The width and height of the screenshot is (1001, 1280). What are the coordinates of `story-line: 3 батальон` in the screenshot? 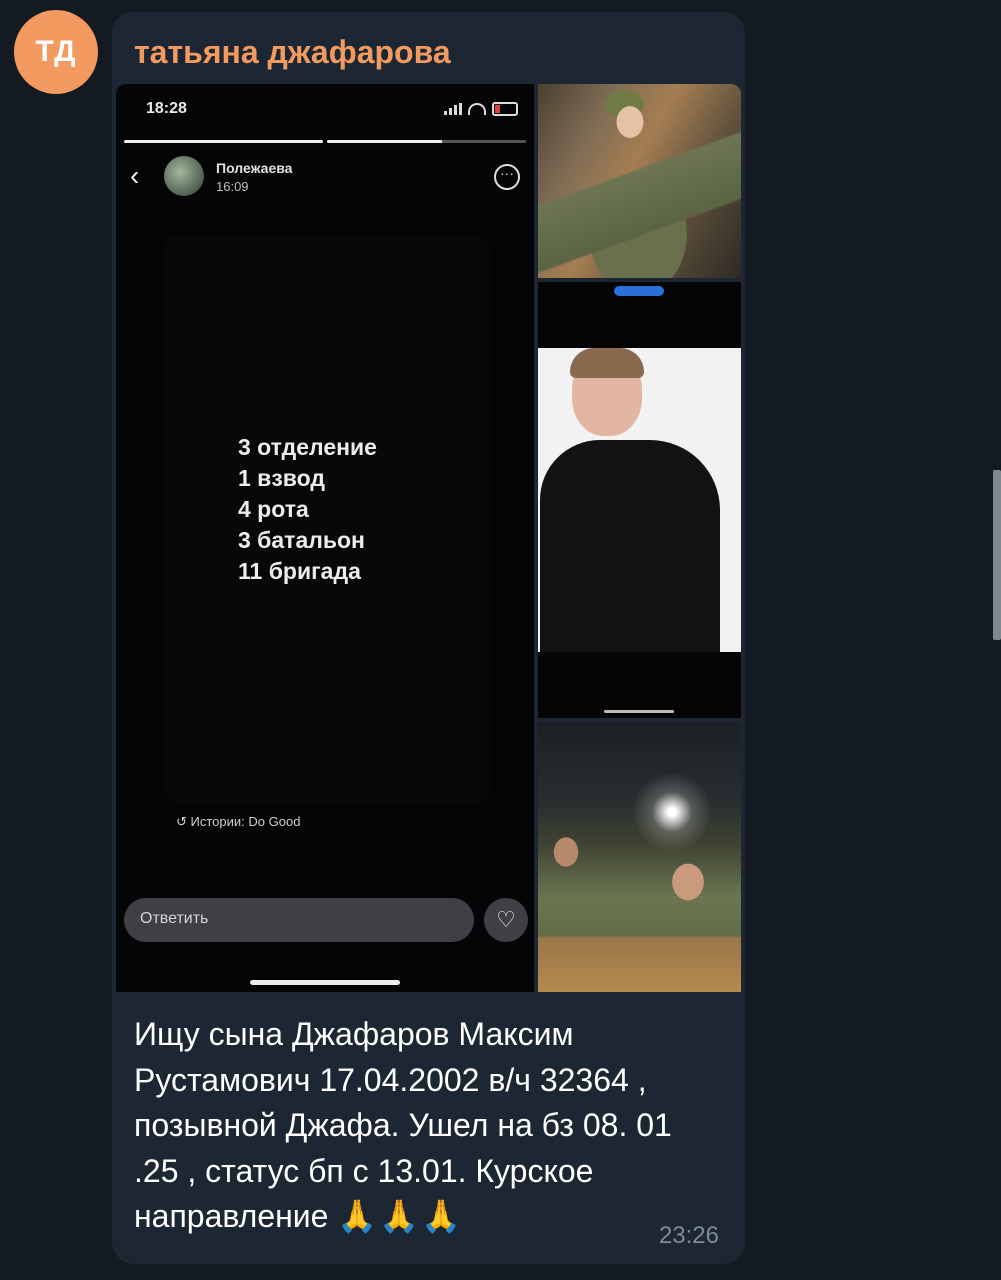 It's located at (301, 540).